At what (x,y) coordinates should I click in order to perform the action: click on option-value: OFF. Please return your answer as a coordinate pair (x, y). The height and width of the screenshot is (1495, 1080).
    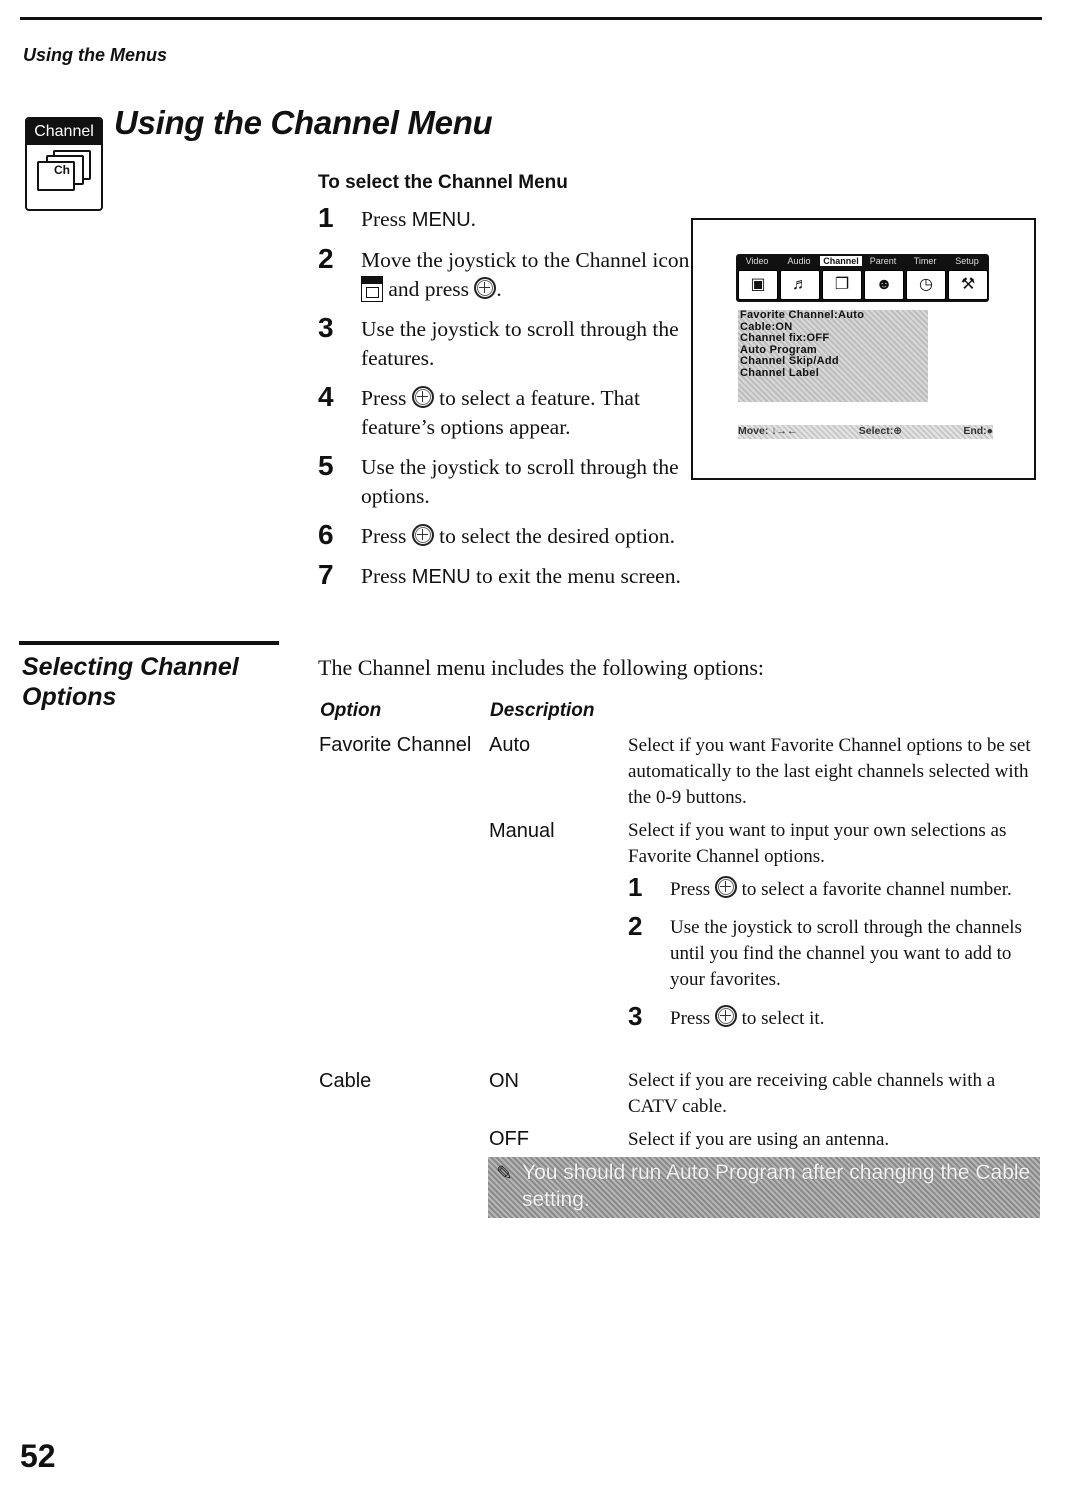
    Looking at the image, I should click on (509, 1139).